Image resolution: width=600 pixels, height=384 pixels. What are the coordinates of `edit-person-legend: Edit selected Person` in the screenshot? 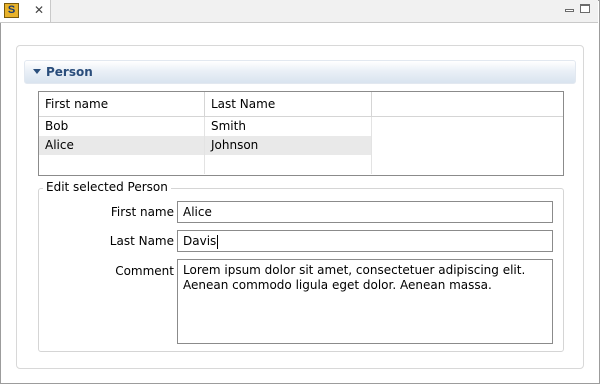 It's located at (107, 187).